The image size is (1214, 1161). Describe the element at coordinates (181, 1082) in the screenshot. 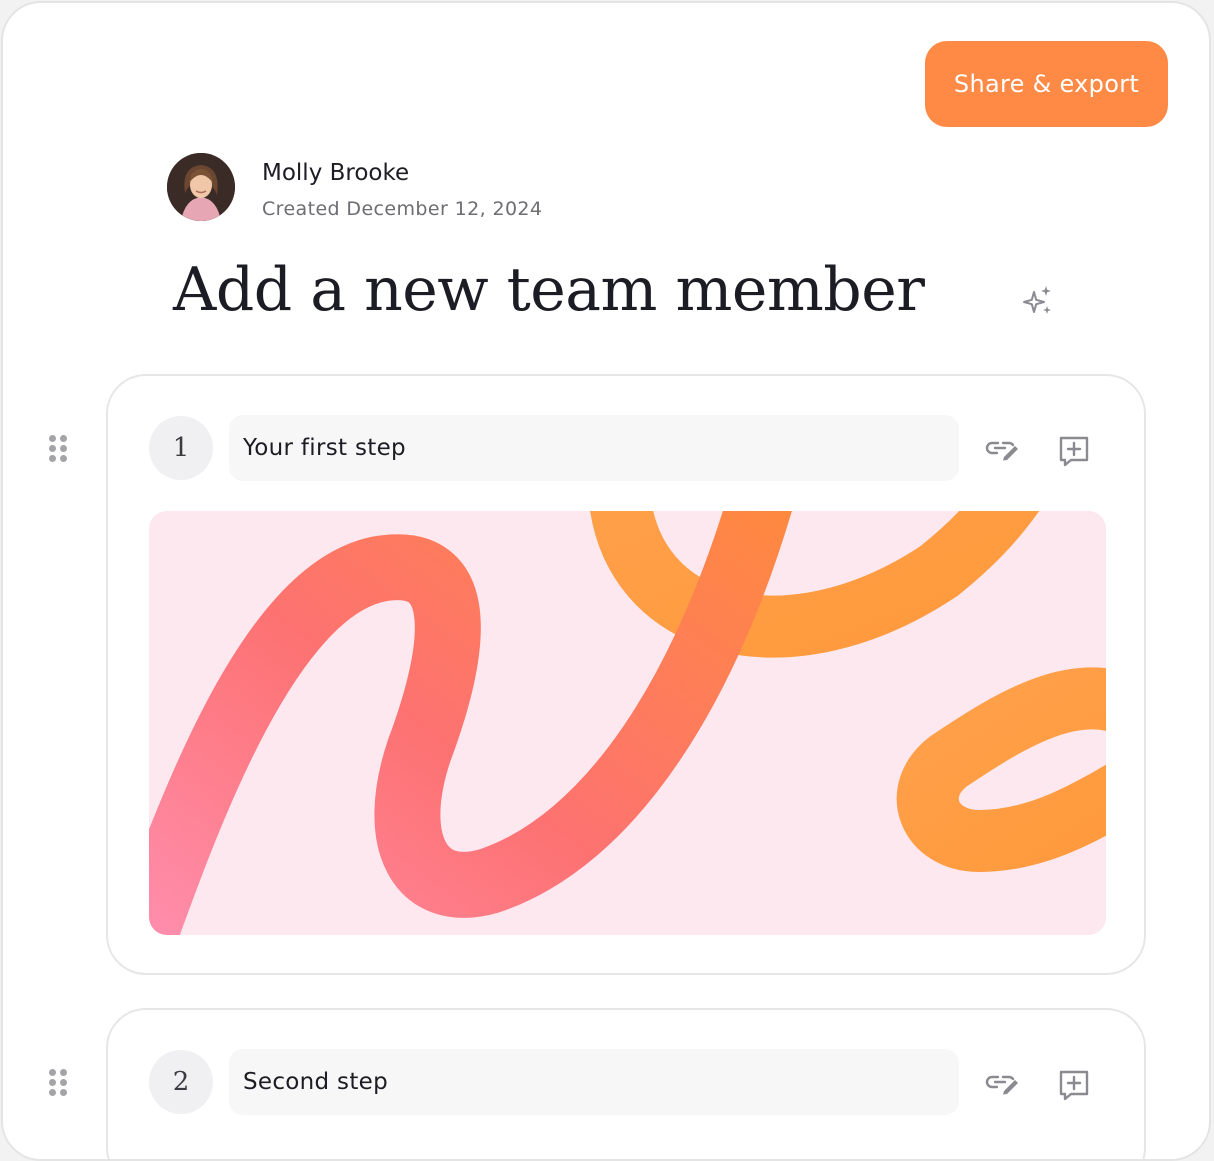

I see `step-number: 2` at that location.